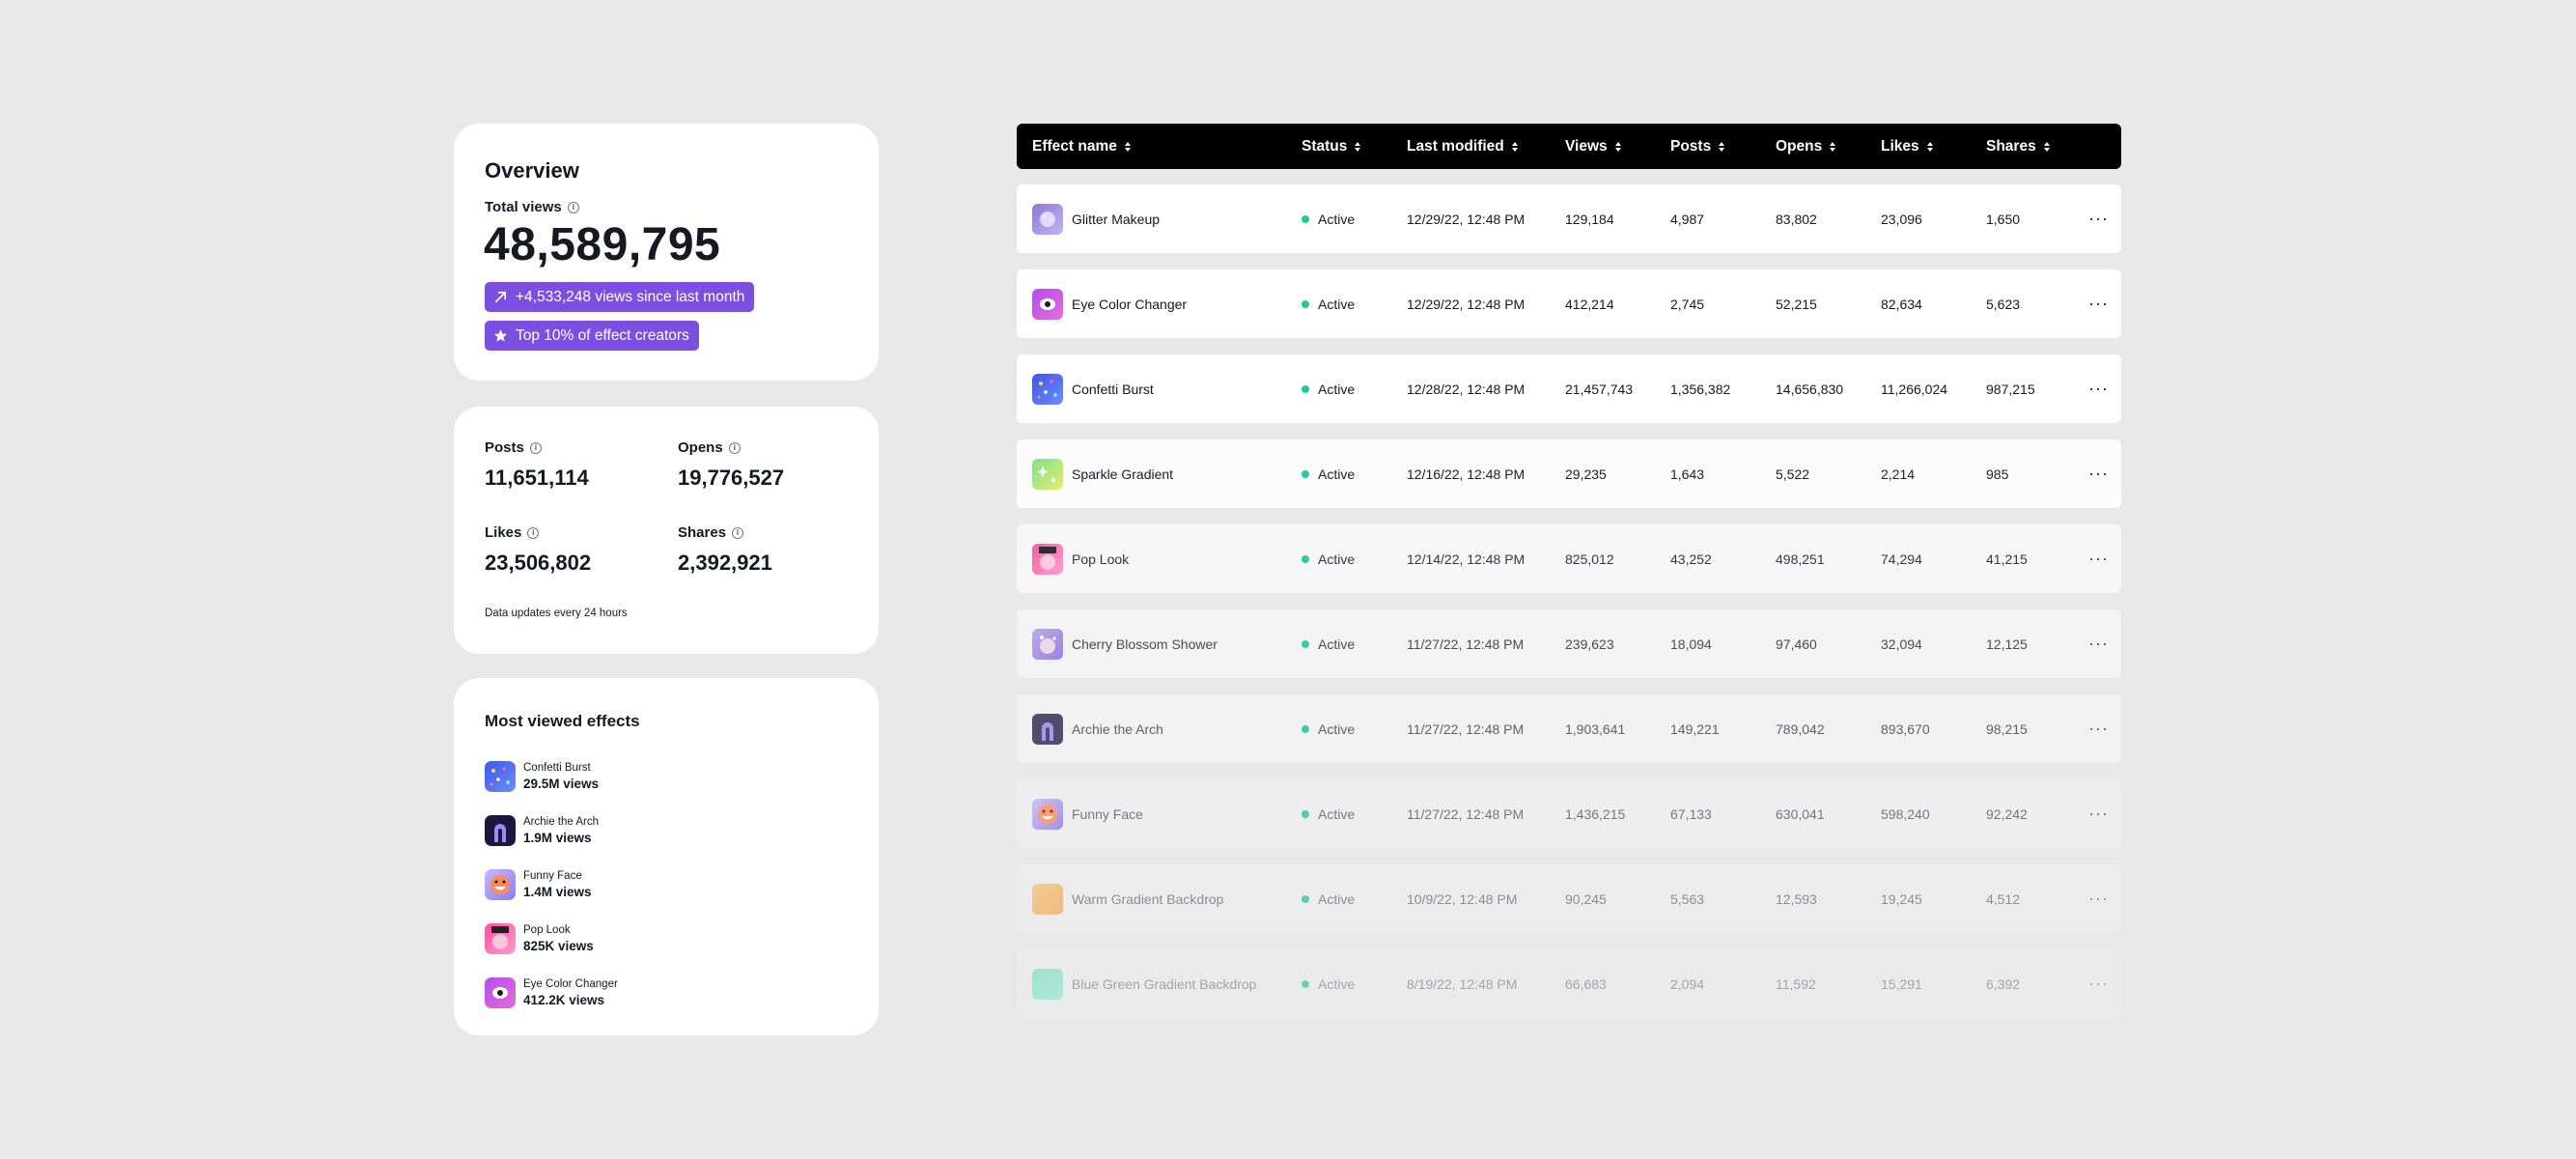 This screenshot has width=2576, height=1159. What do you see at coordinates (538, 550) in the screenshot?
I see `likes-stat: Likes i 23,506,802` at bounding box center [538, 550].